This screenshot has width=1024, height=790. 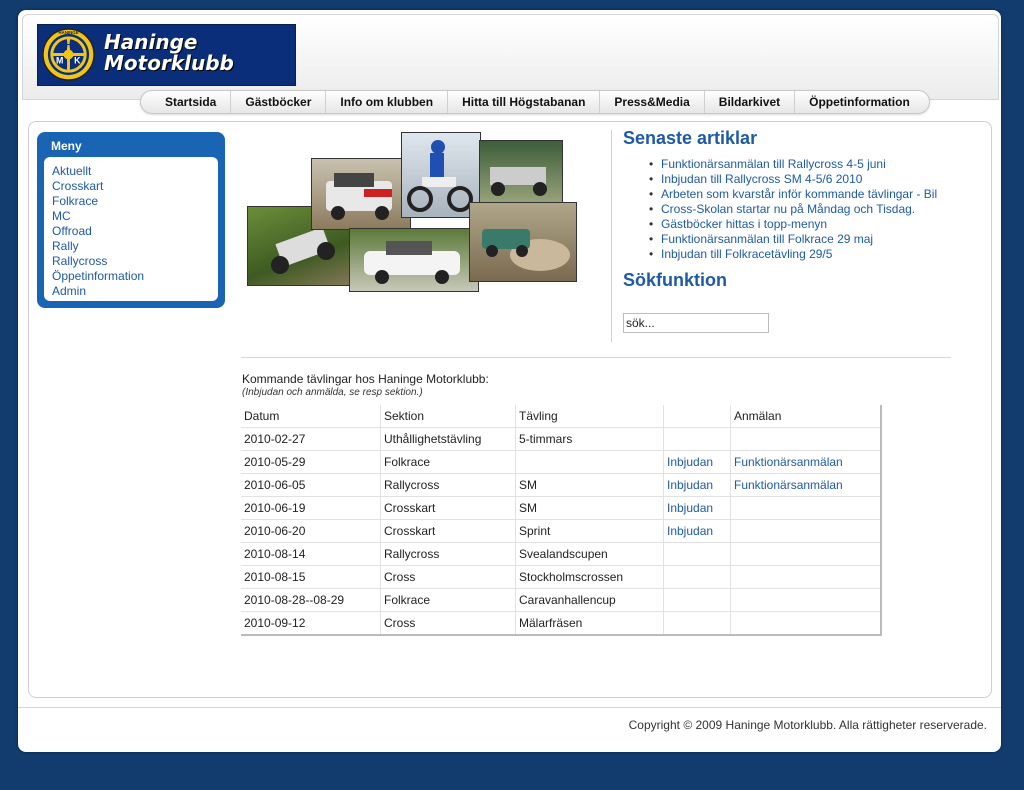 I want to click on menu-item-mc: MC, so click(x=61, y=216).